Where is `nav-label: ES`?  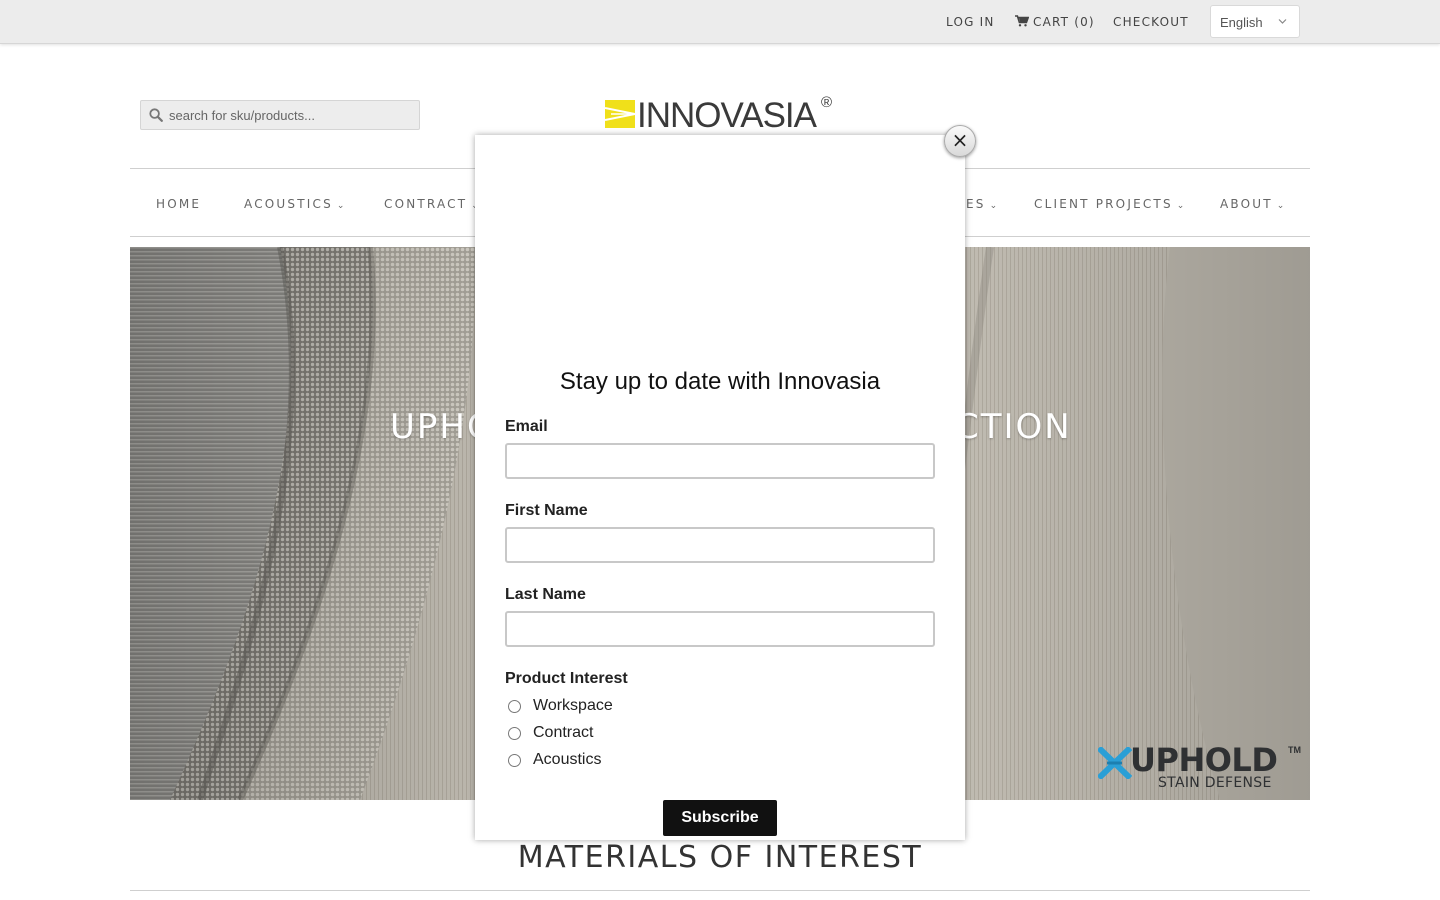 nav-label: ES is located at coordinates (976, 204).